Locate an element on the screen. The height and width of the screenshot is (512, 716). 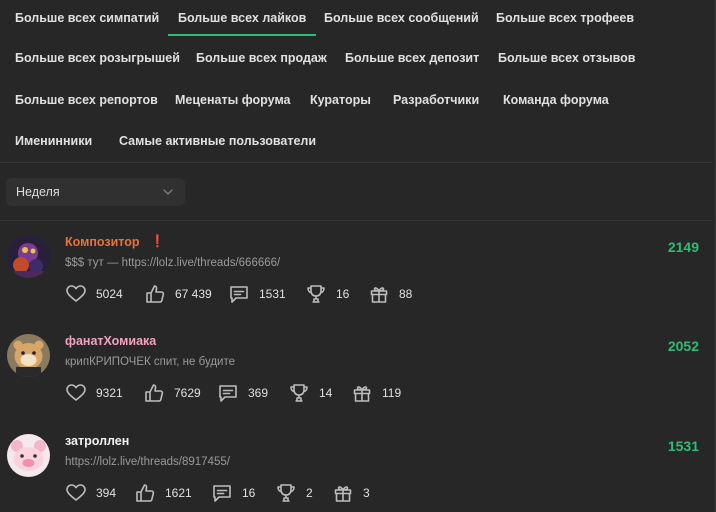
score: 2052 is located at coordinates (683, 346).